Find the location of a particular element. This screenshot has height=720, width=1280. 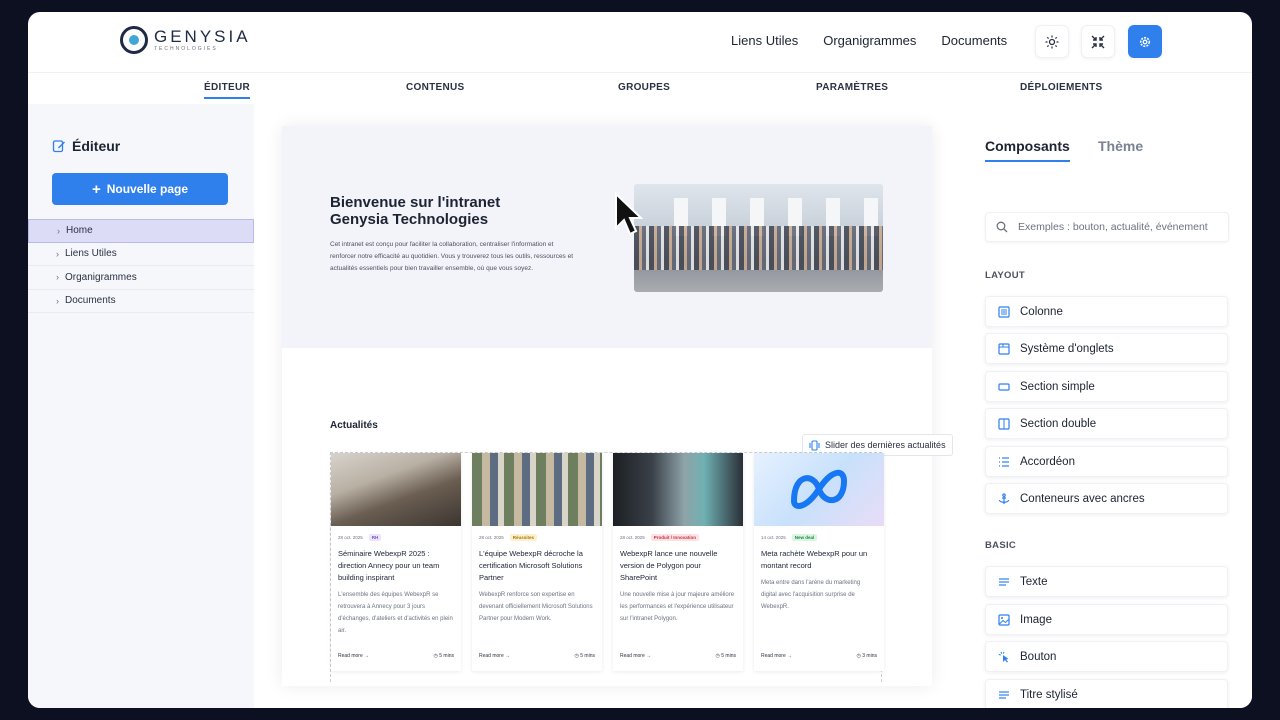

component-colonne: Colonne is located at coordinates (1106, 311).